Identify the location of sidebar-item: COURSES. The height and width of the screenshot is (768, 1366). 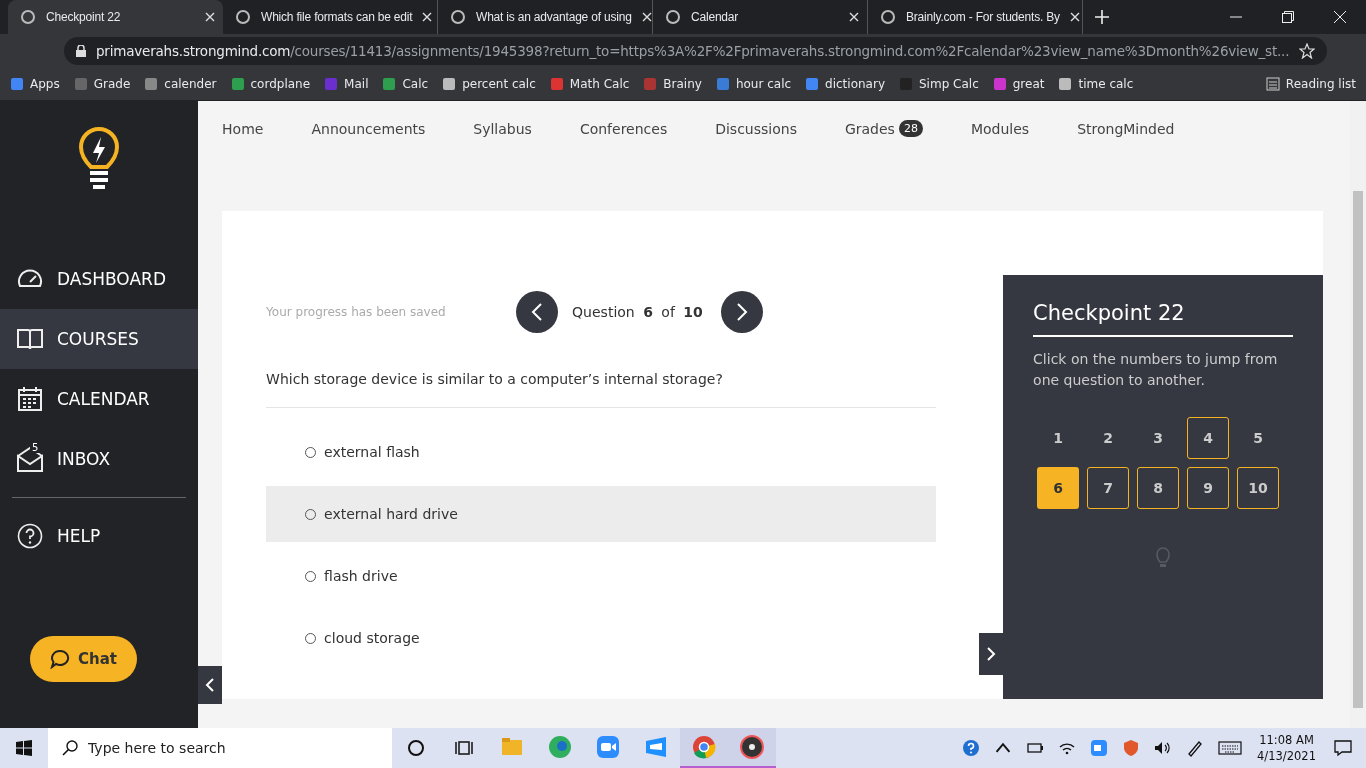
(99, 339).